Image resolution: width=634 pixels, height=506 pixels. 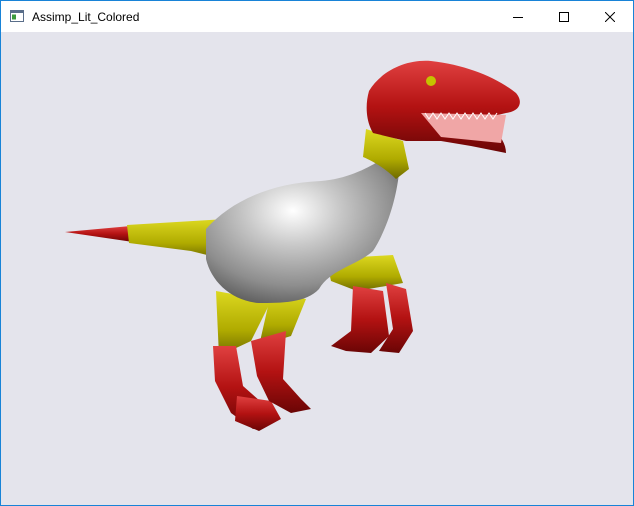 I want to click on minimize-icon, so click(x=518, y=17).